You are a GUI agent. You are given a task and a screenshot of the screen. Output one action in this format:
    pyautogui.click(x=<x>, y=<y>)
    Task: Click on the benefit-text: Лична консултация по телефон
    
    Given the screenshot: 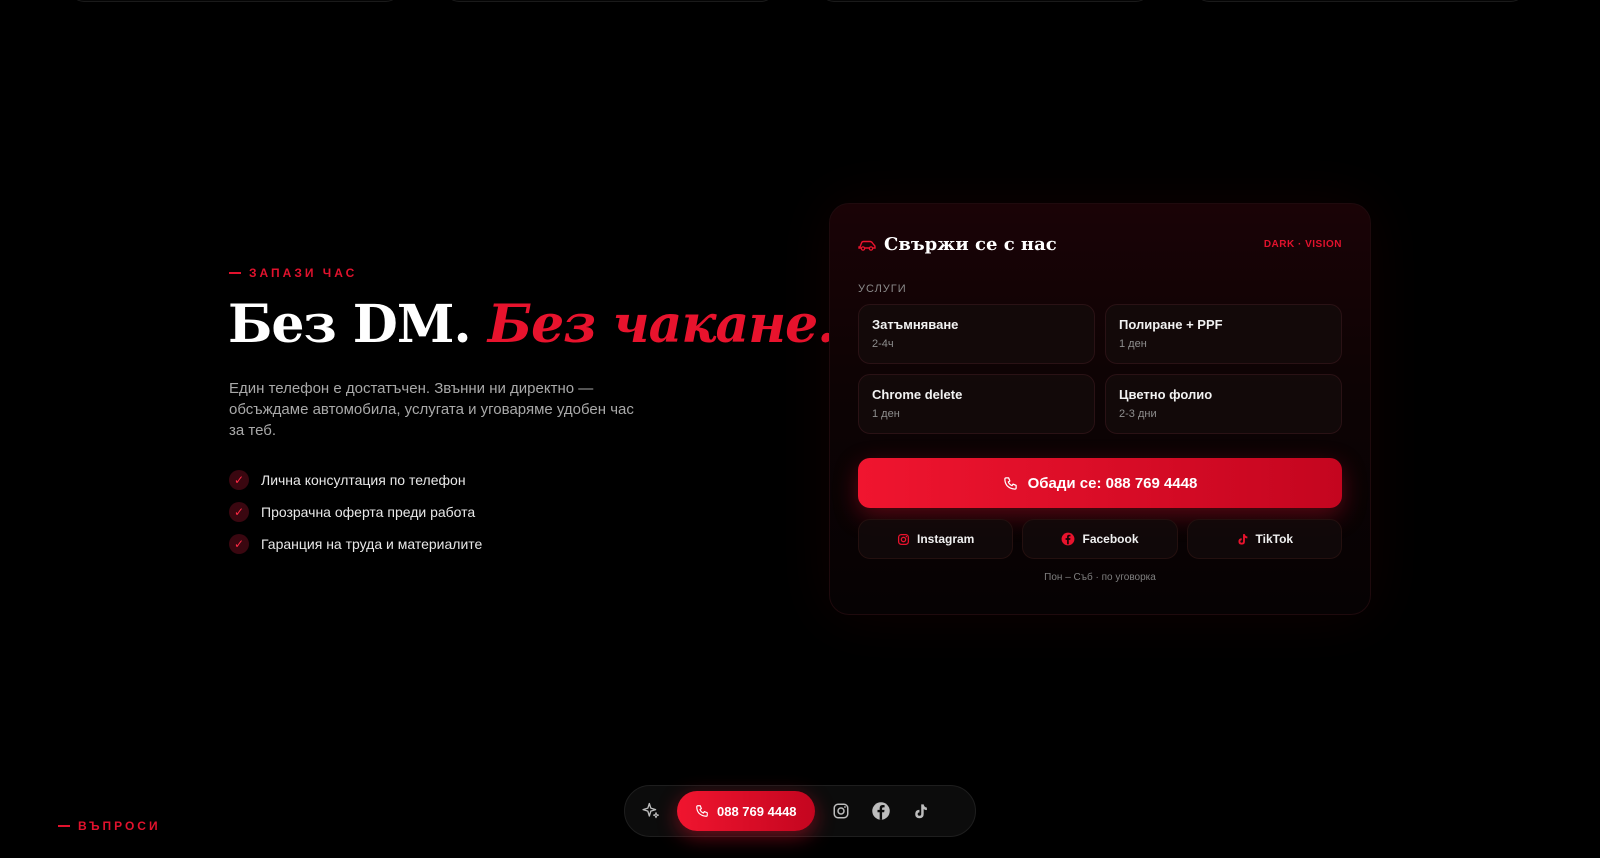 What is the action you would take?
    pyautogui.click(x=363, y=480)
    